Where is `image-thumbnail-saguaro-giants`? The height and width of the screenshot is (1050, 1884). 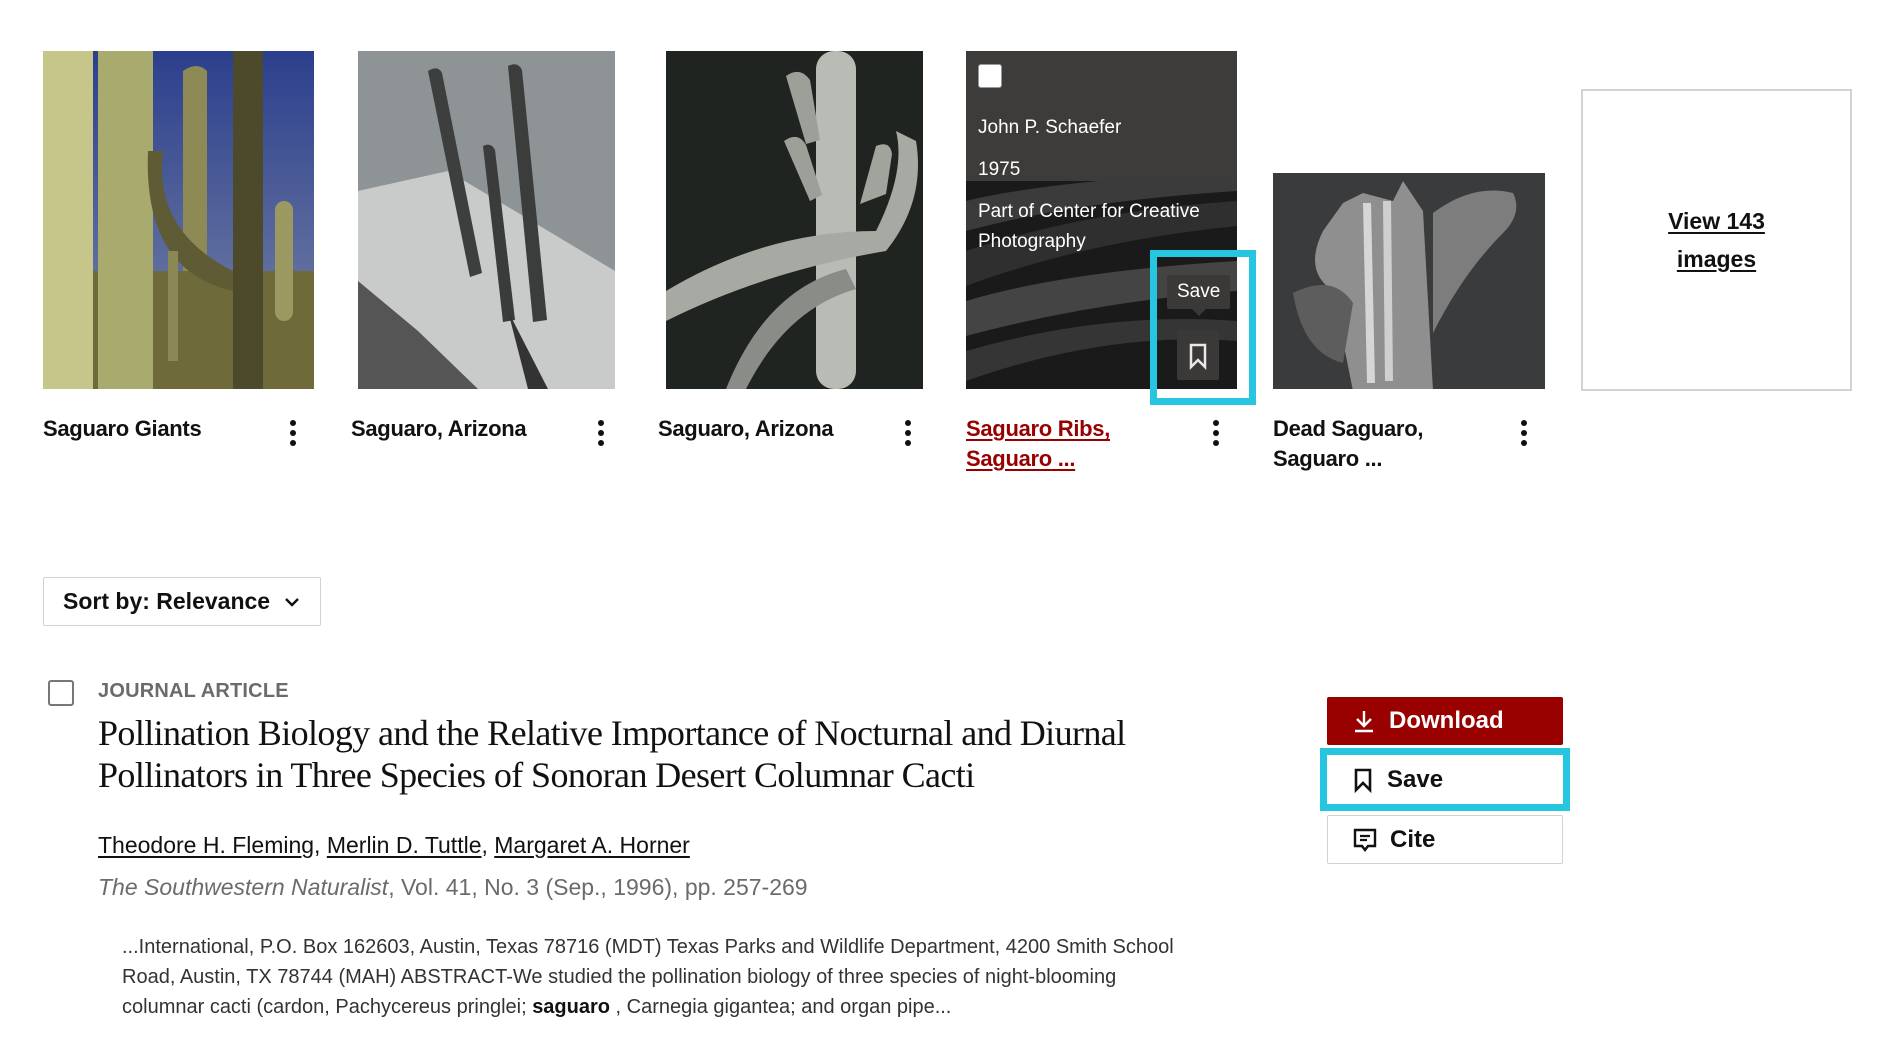
image-thumbnail-saguaro-giants is located at coordinates (178, 220).